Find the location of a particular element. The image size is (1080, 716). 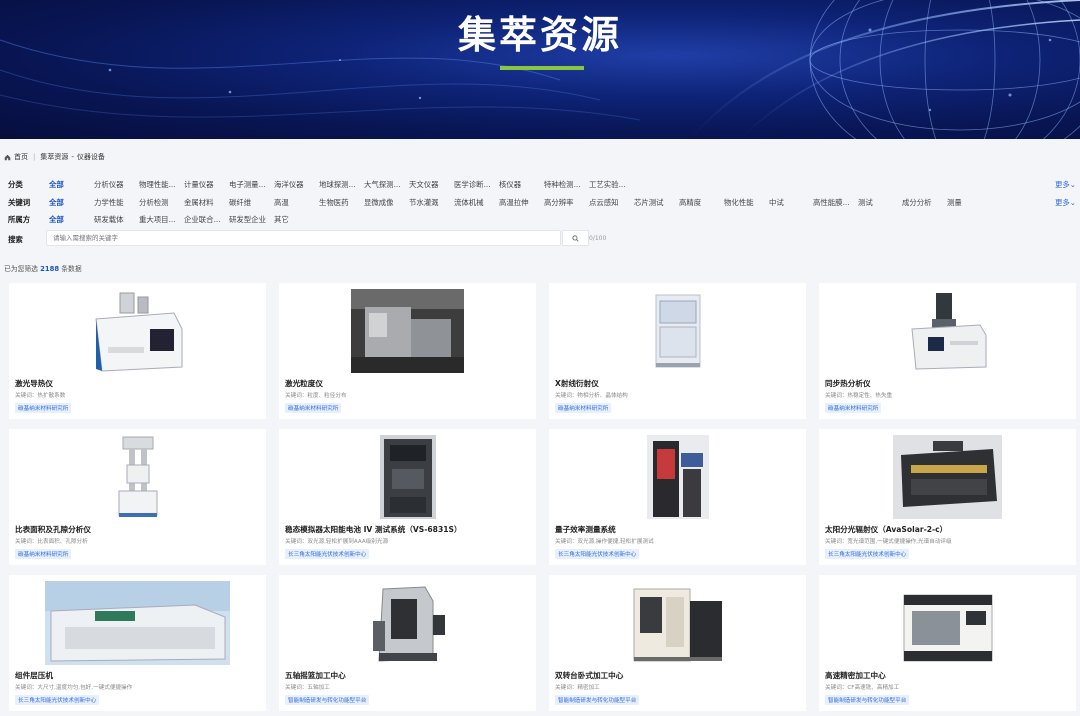

filter-category-item: 核仪器 is located at coordinates (510, 184).